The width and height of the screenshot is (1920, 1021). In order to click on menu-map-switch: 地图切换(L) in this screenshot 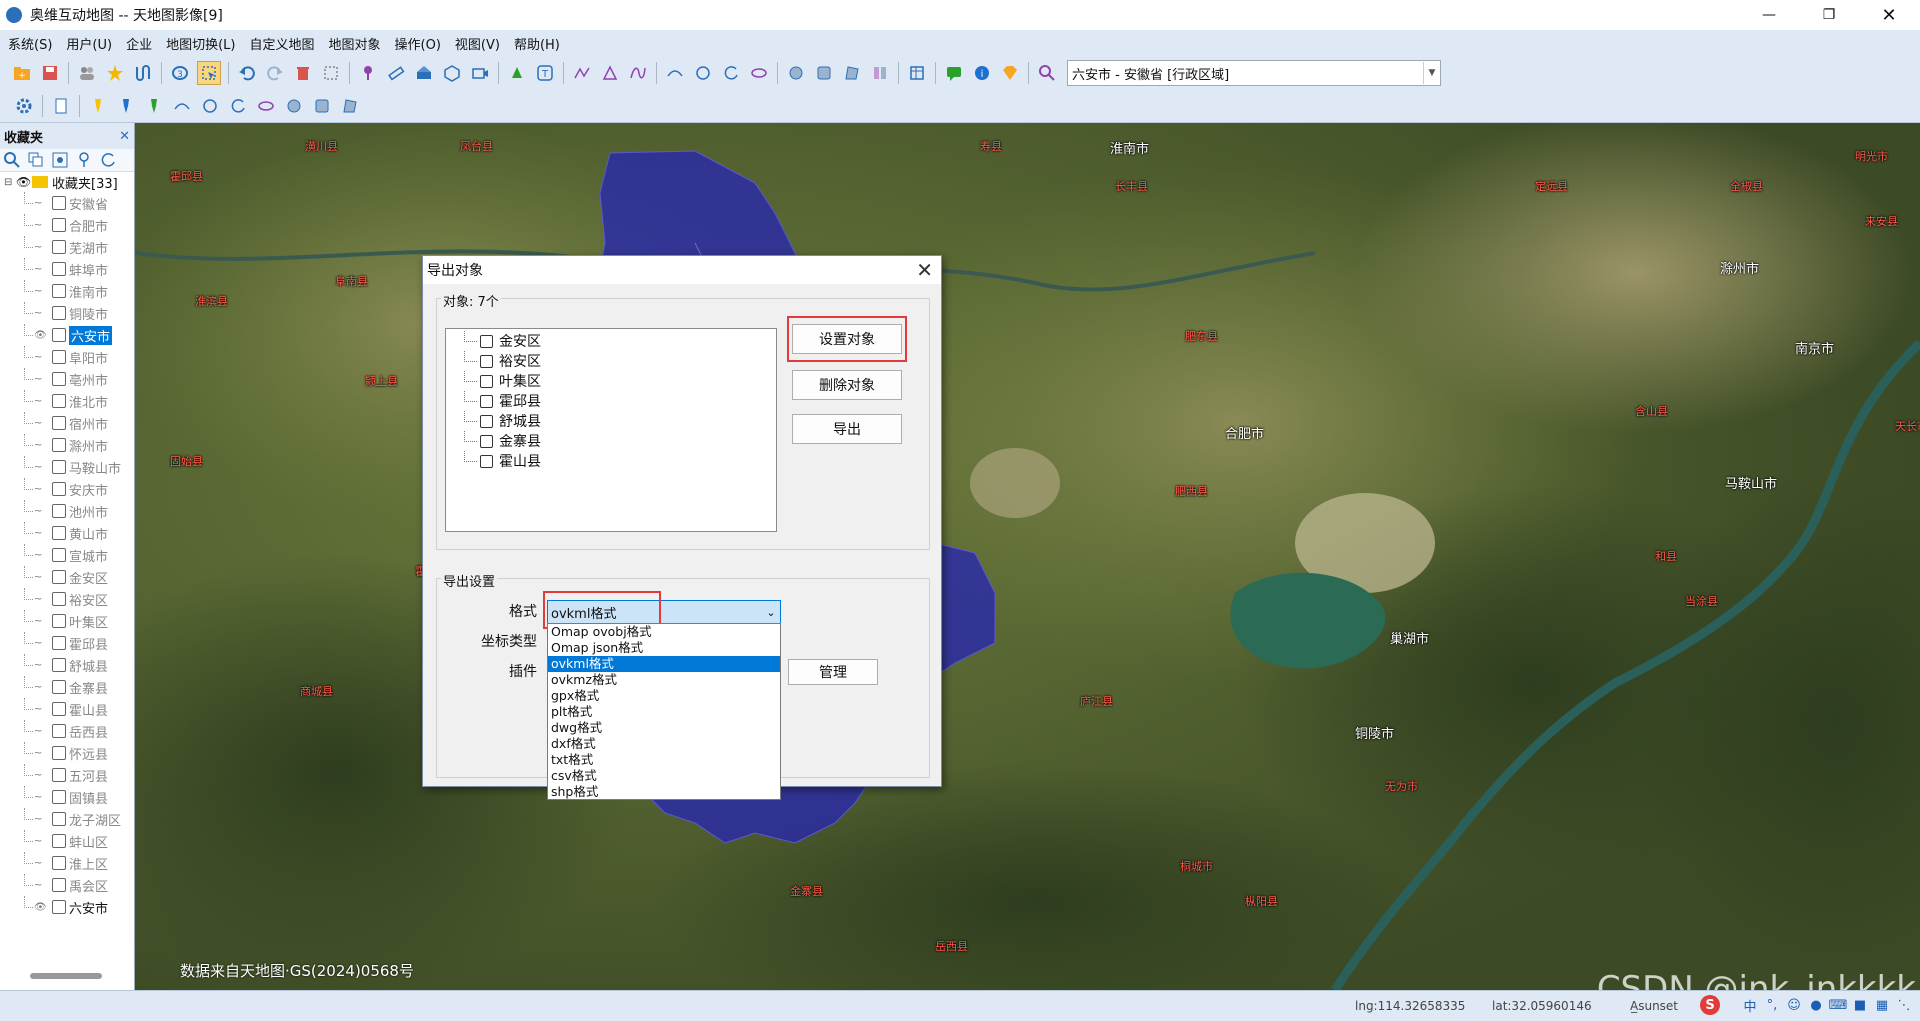, I will do `click(199, 43)`.